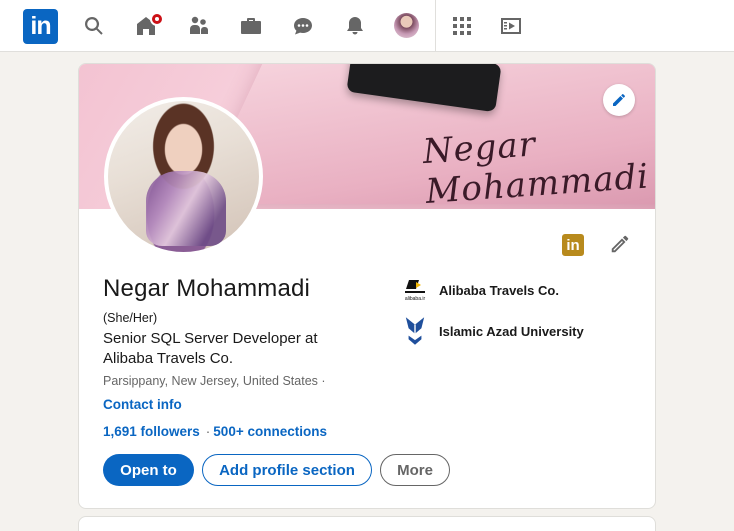 This screenshot has width=734, height=531. I want to click on notification-badge, so click(157, 19).